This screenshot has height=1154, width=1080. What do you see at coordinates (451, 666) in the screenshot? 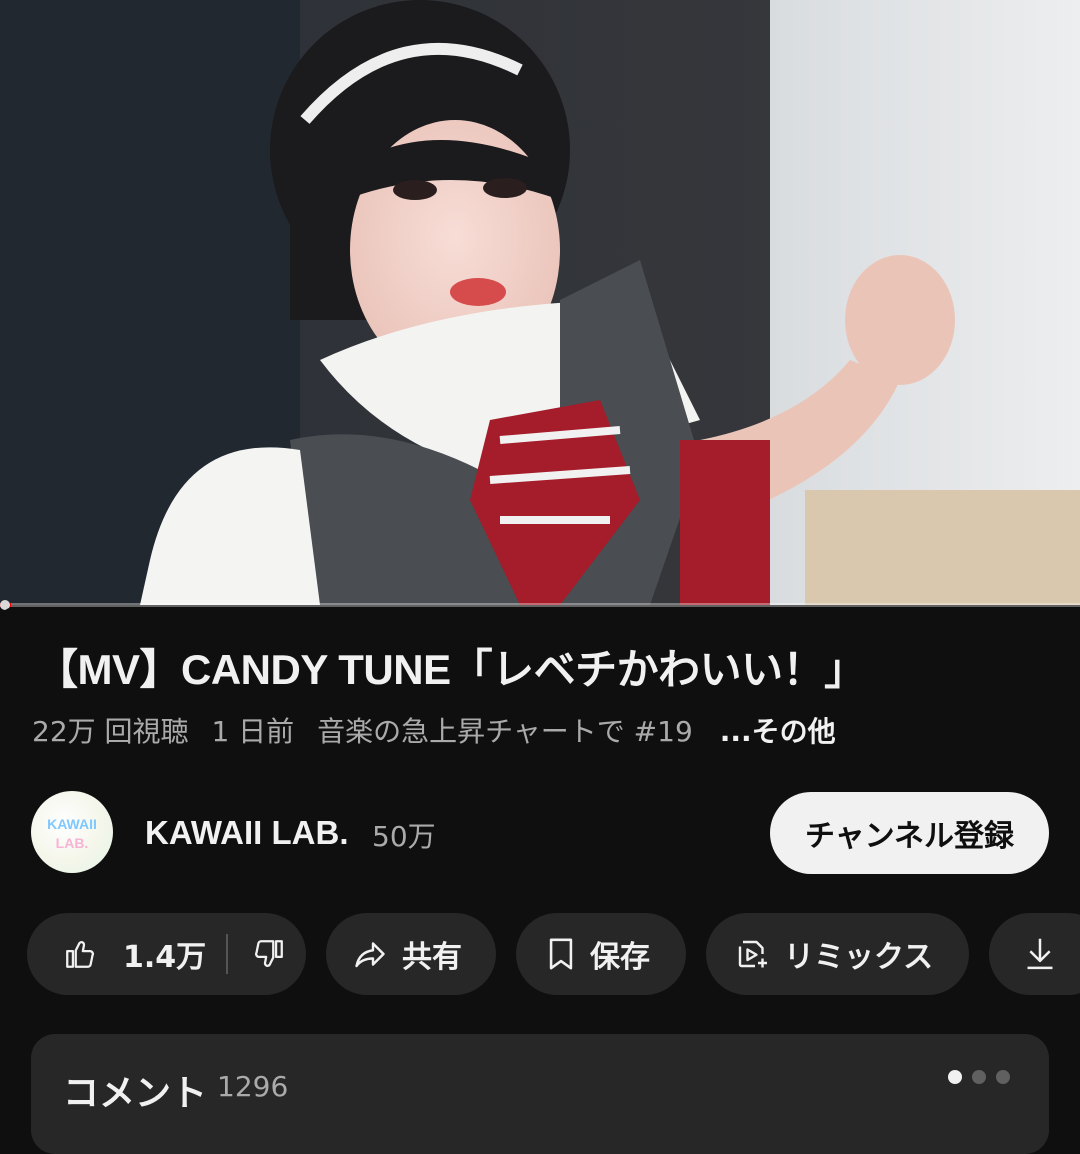
I see `video-title: 【MV】CANDY TUNE「レベチかわいい！」` at bounding box center [451, 666].